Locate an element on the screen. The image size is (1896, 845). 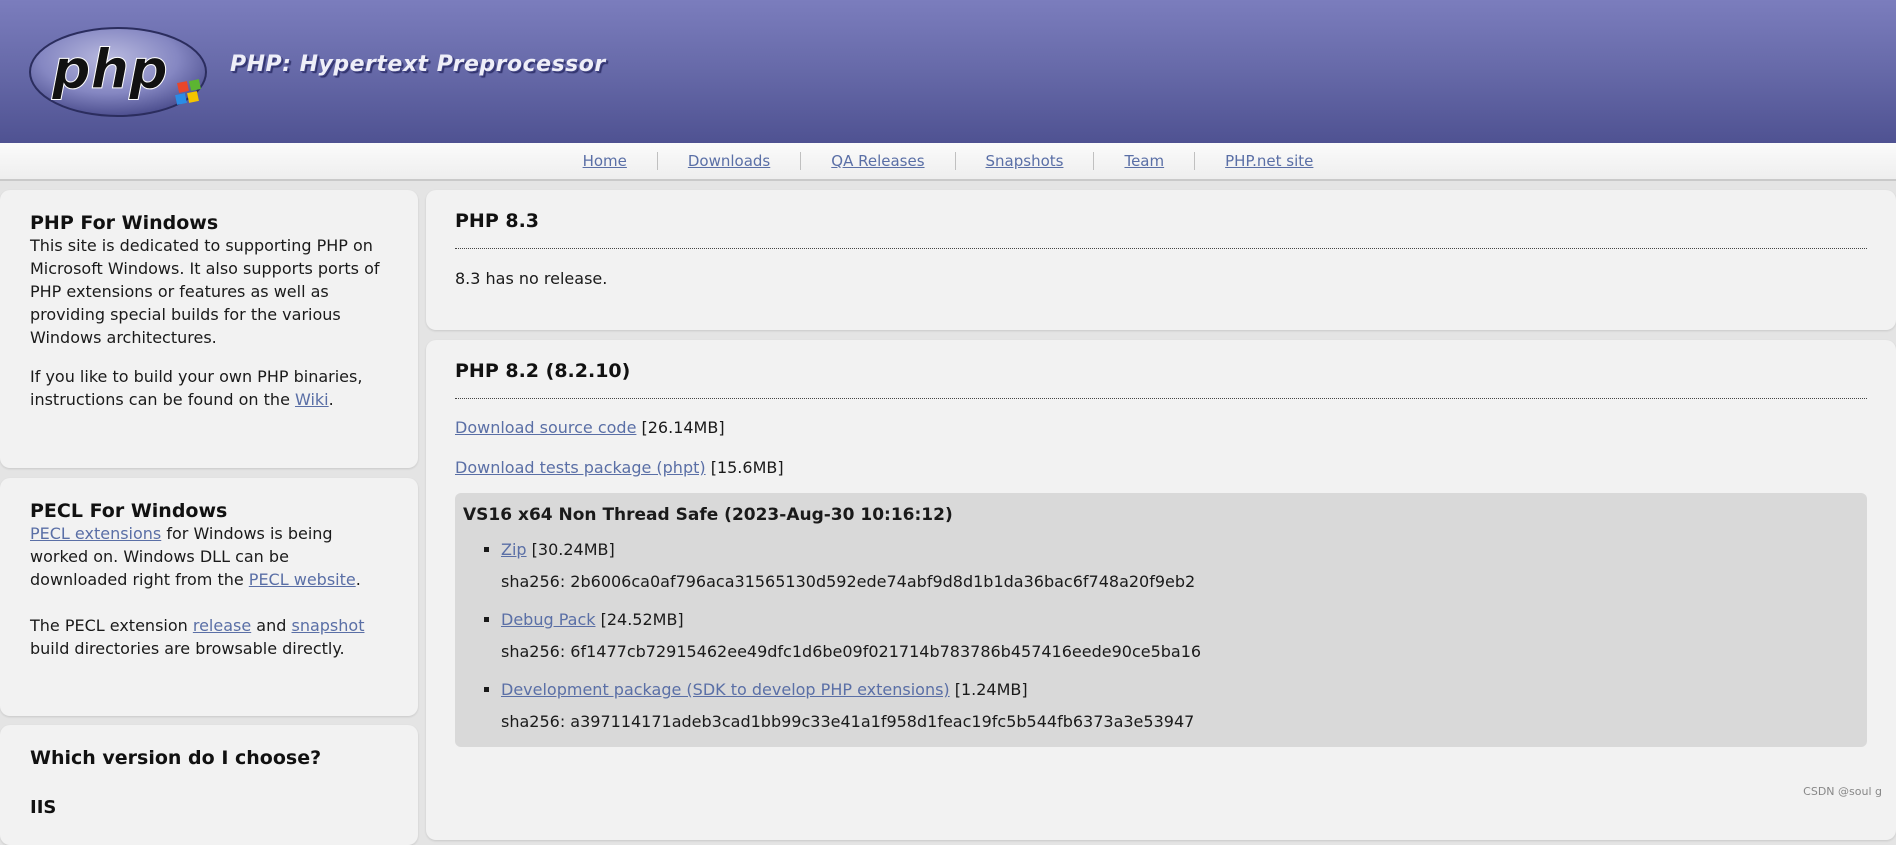
php-8-3-panel: PHP 8.3 8.3 has no release. is located at coordinates (1161, 260).